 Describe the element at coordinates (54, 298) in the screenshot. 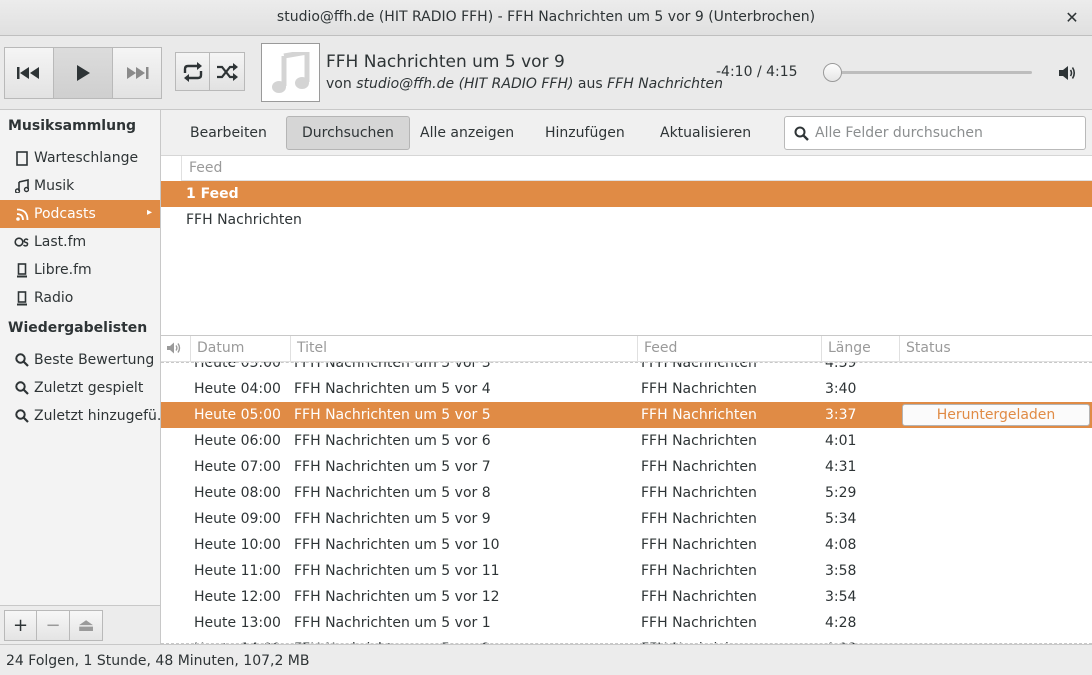

I see `sidebar-item-label: Radio` at that location.